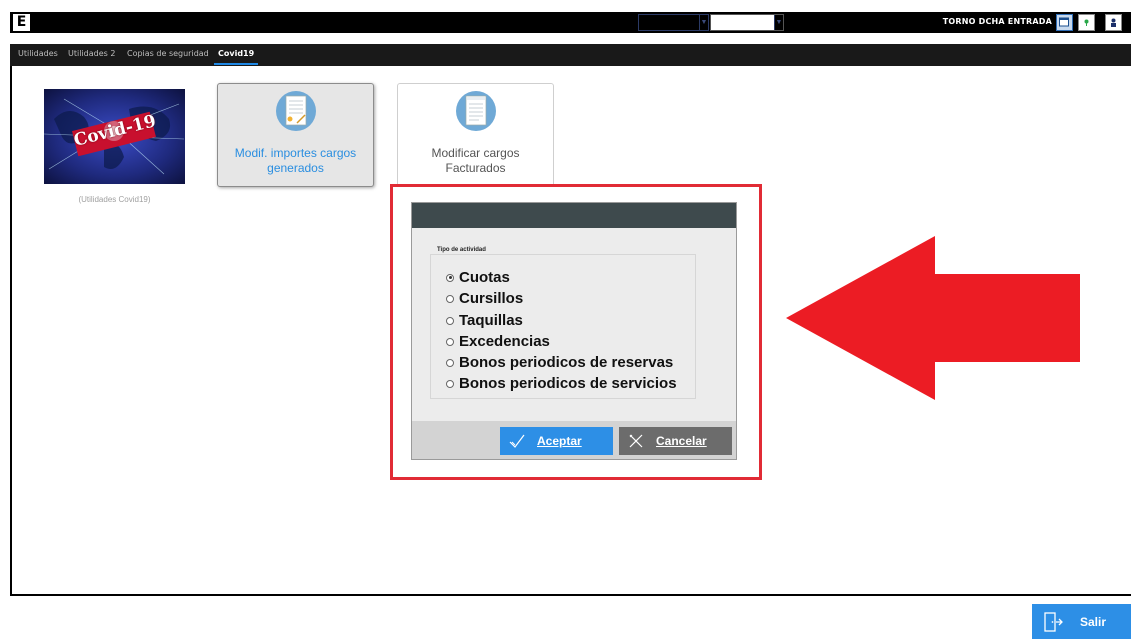 The width and height of the screenshot is (1131, 639). I want to click on modificar-facturados-label: Modificar cargos Facturados, so click(475, 160).